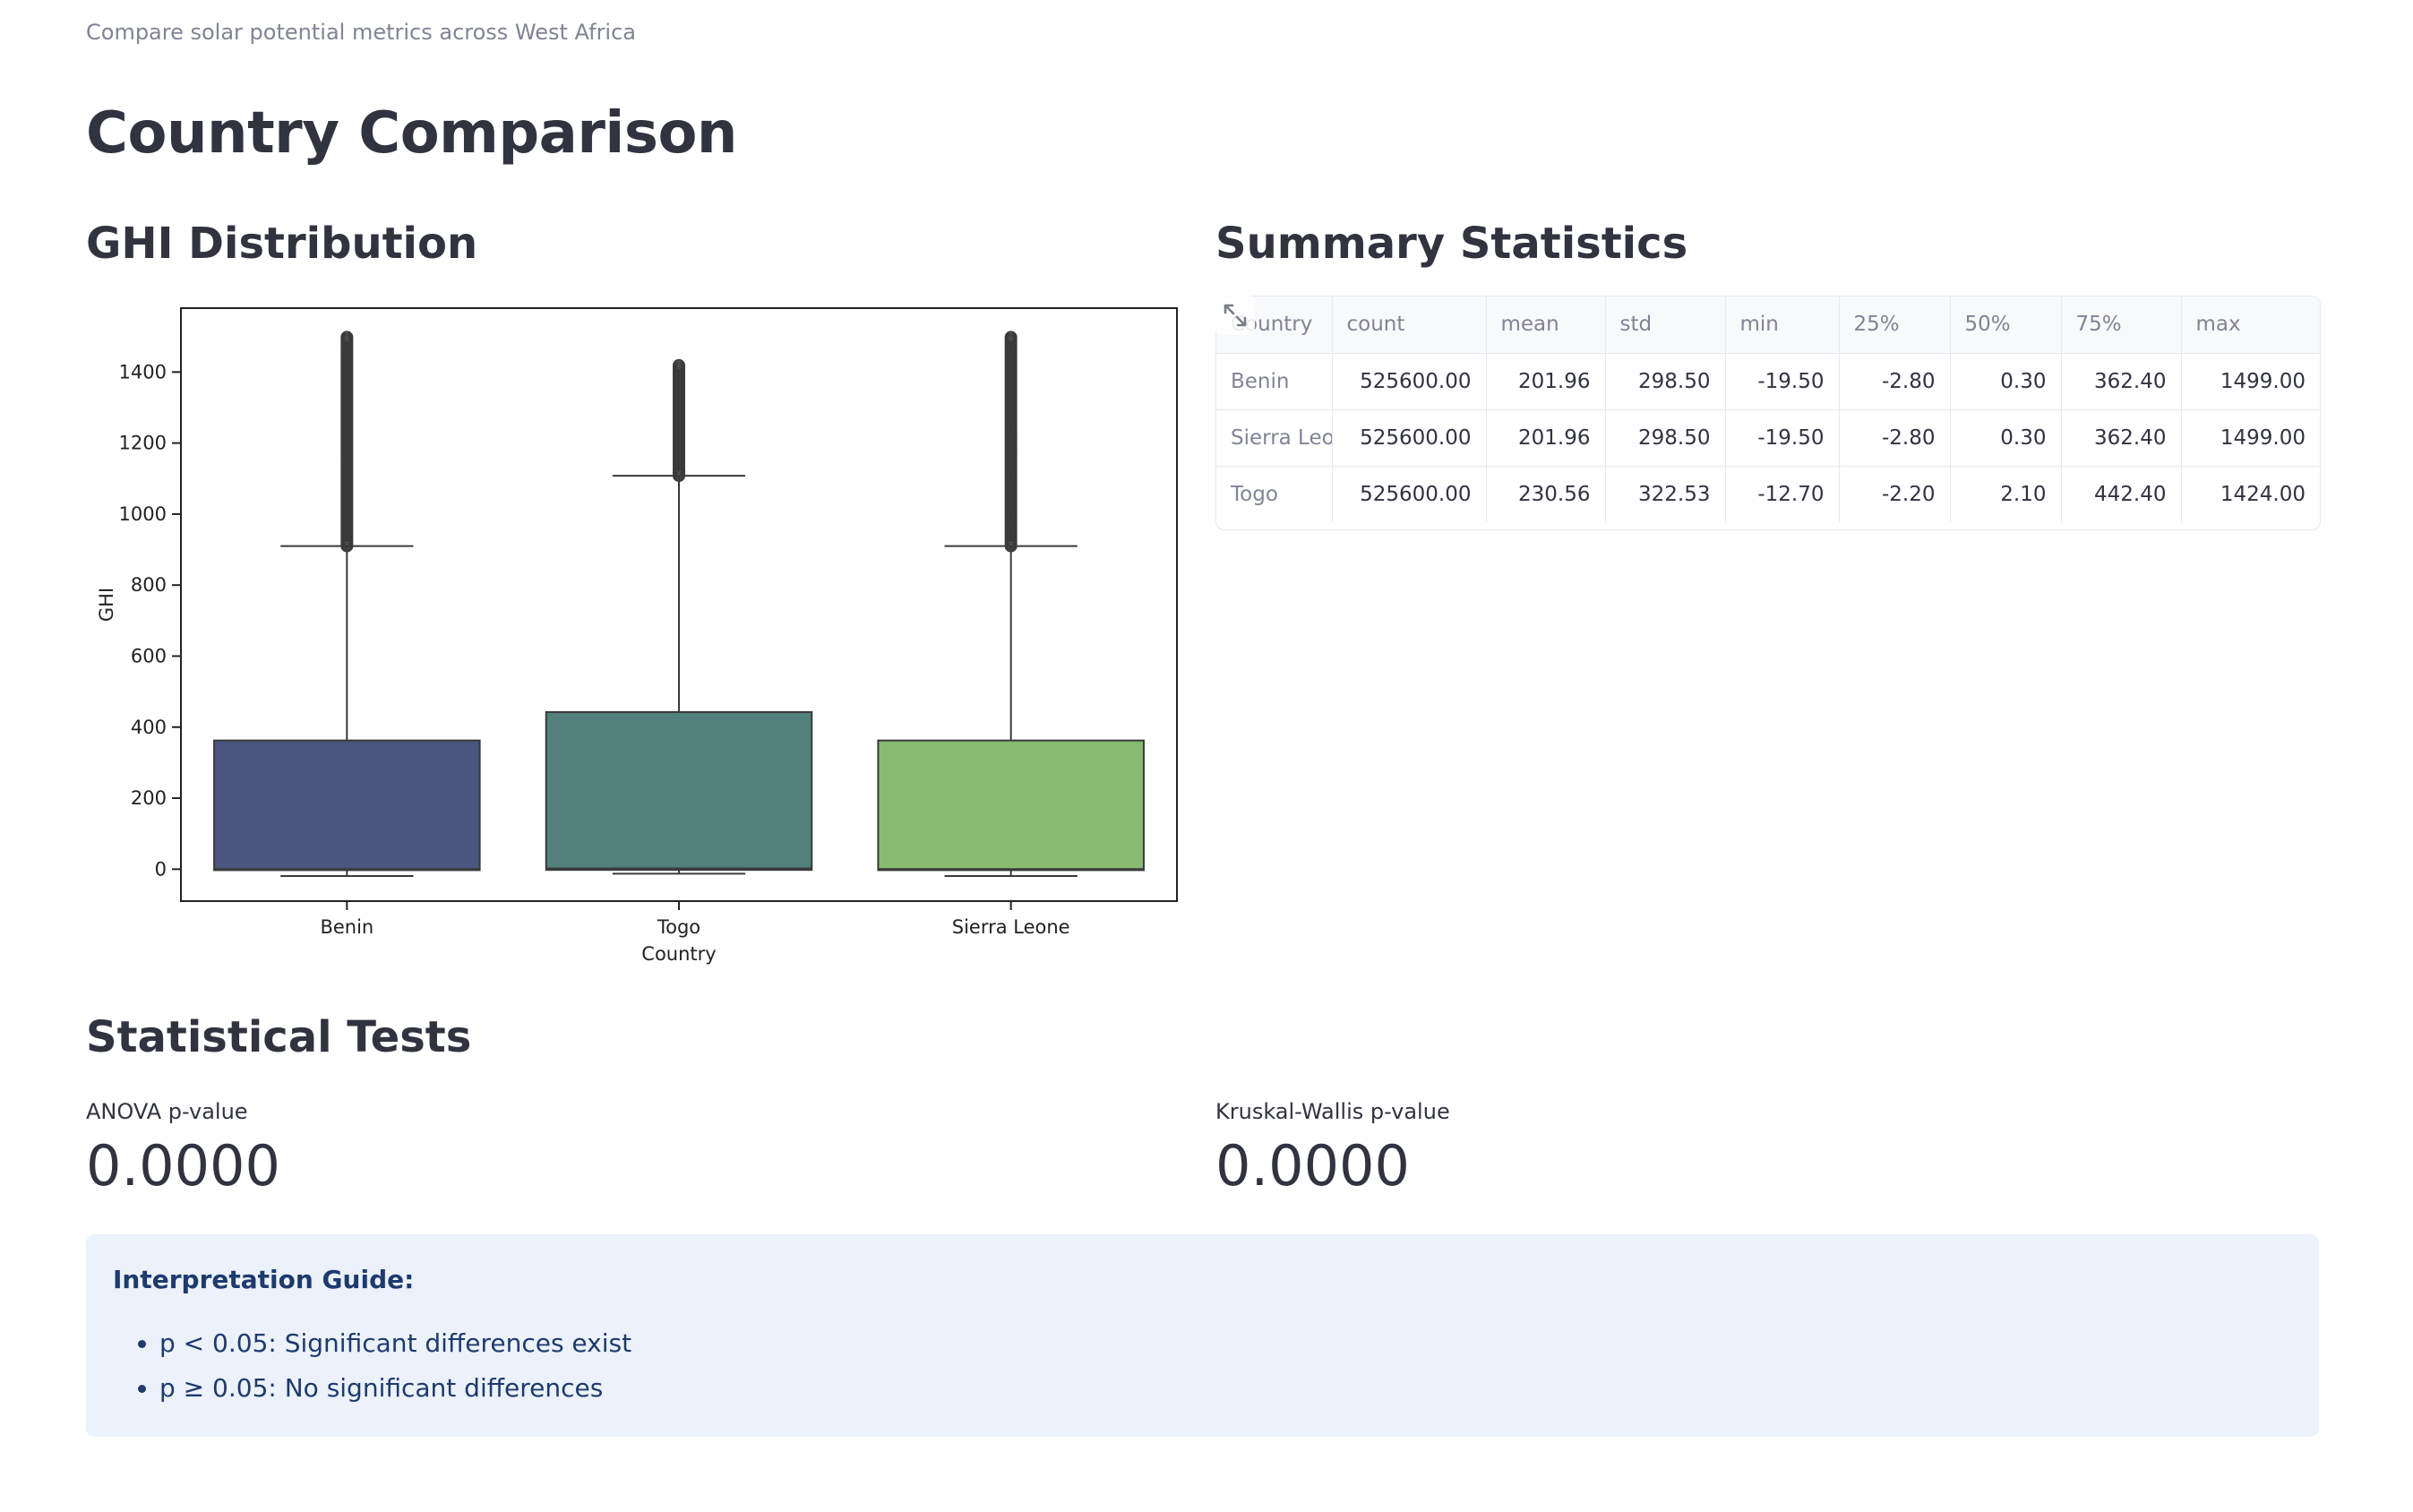 The image size is (2413, 1512). Describe the element at coordinates (279, 1037) in the screenshot. I see `tests-section-title: Statistical Tests` at that location.